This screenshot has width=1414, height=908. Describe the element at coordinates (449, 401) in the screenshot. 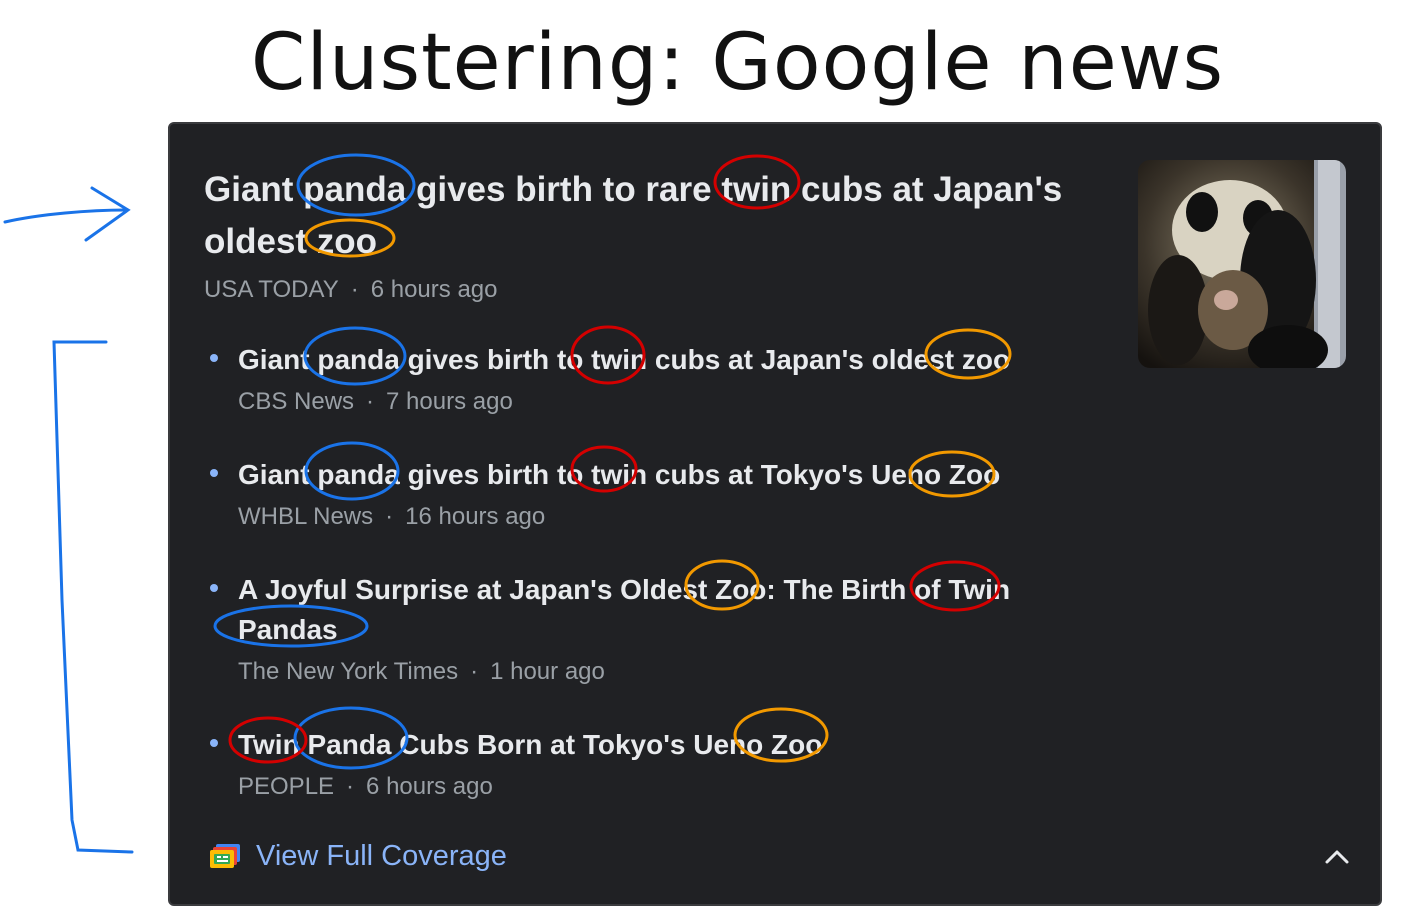

I see `article-time: 7 hours ago` at that location.